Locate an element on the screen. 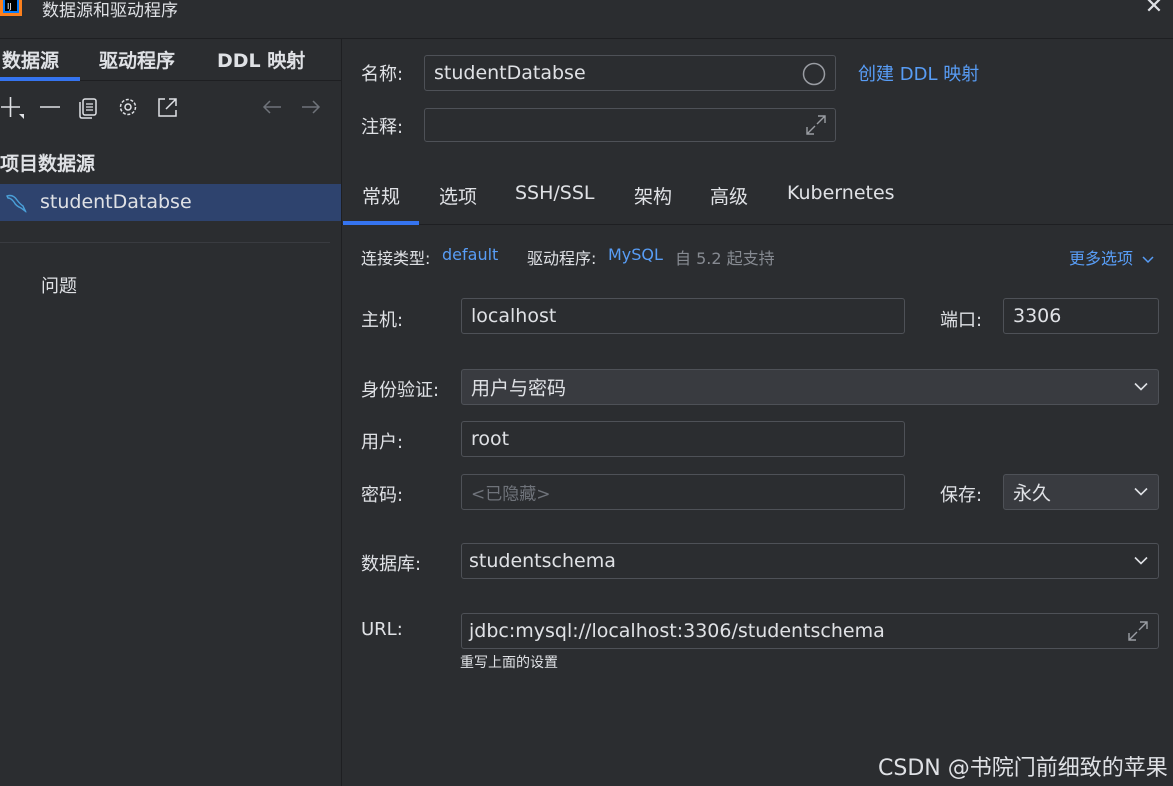 This screenshot has width=1173, height=786. auth-select: 用户与密码 is located at coordinates (810, 387).